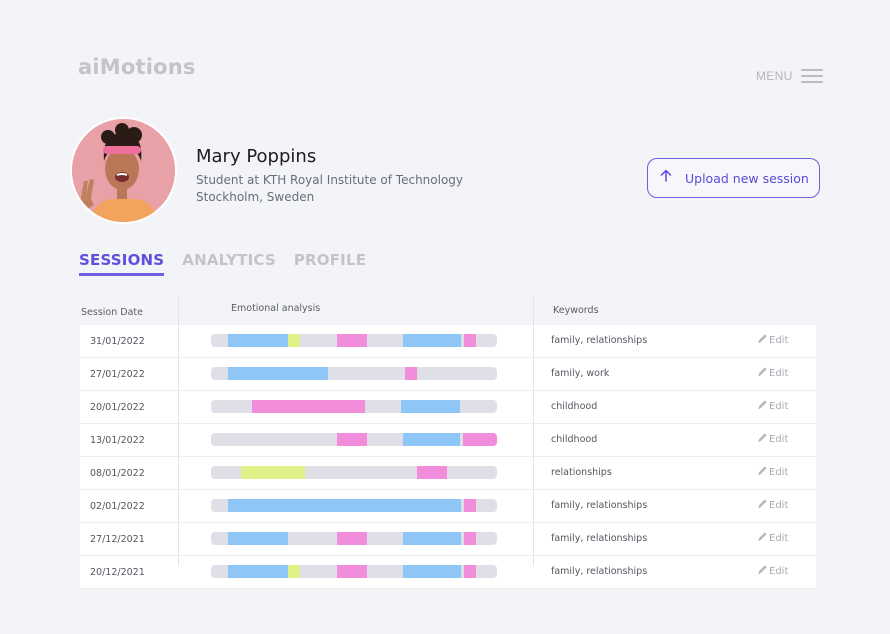  Describe the element at coordinates (122, 263) in the screenshot. I see `tab-sessions: SESSIONS` at that location.